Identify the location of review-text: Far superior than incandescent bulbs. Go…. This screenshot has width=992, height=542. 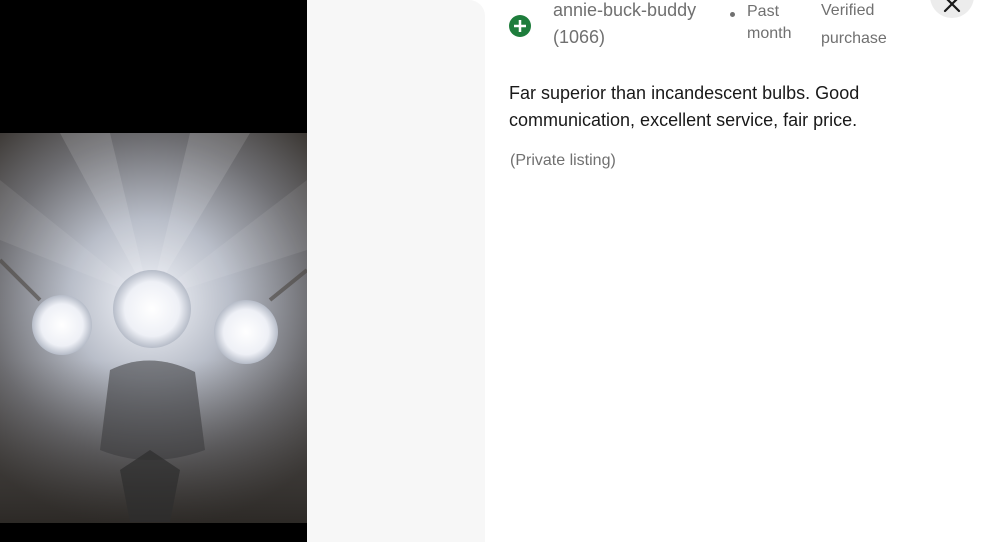
(684, 106).